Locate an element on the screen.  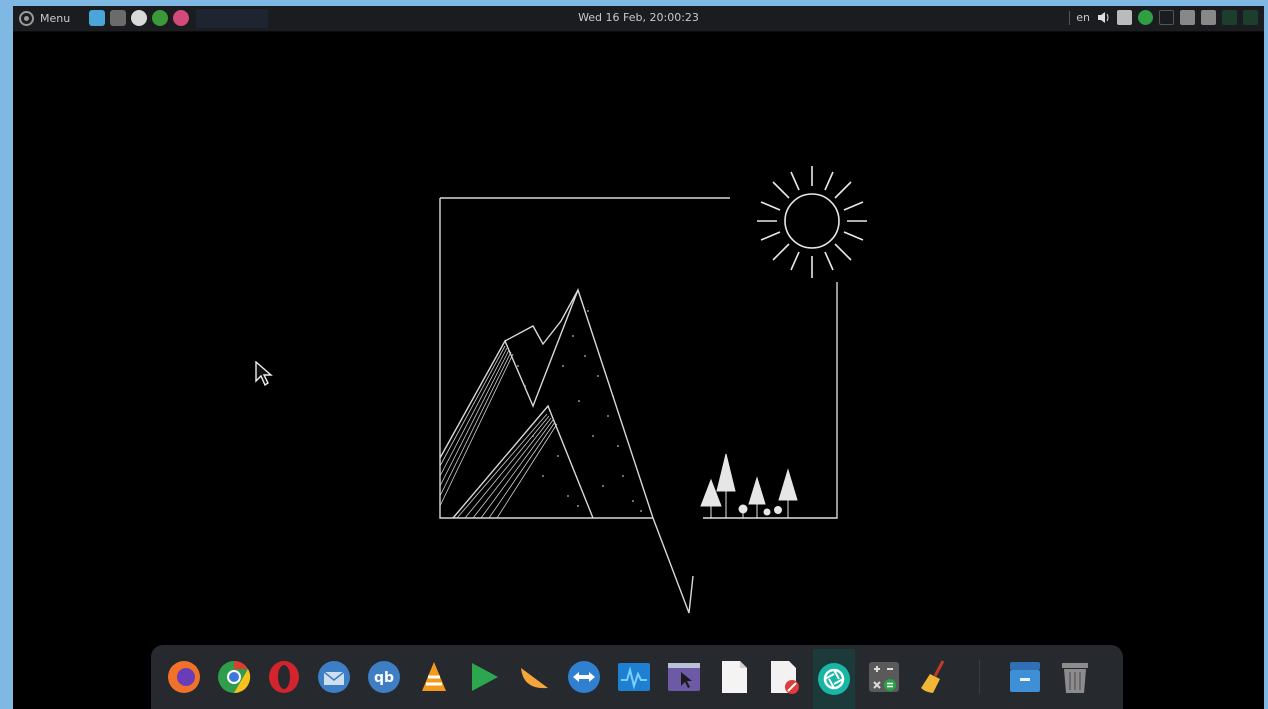
play-launcher is located at coordinates (484, 677).